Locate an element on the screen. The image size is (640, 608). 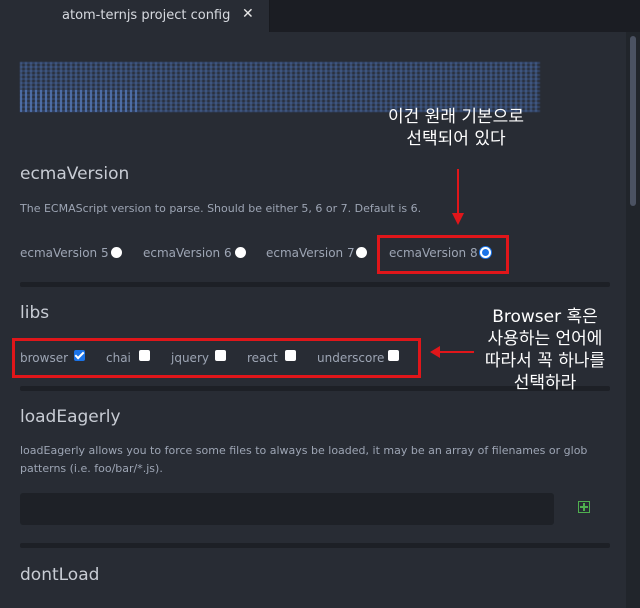
tab-title: atom-ternjs project config is located at coordinates (146, 15).